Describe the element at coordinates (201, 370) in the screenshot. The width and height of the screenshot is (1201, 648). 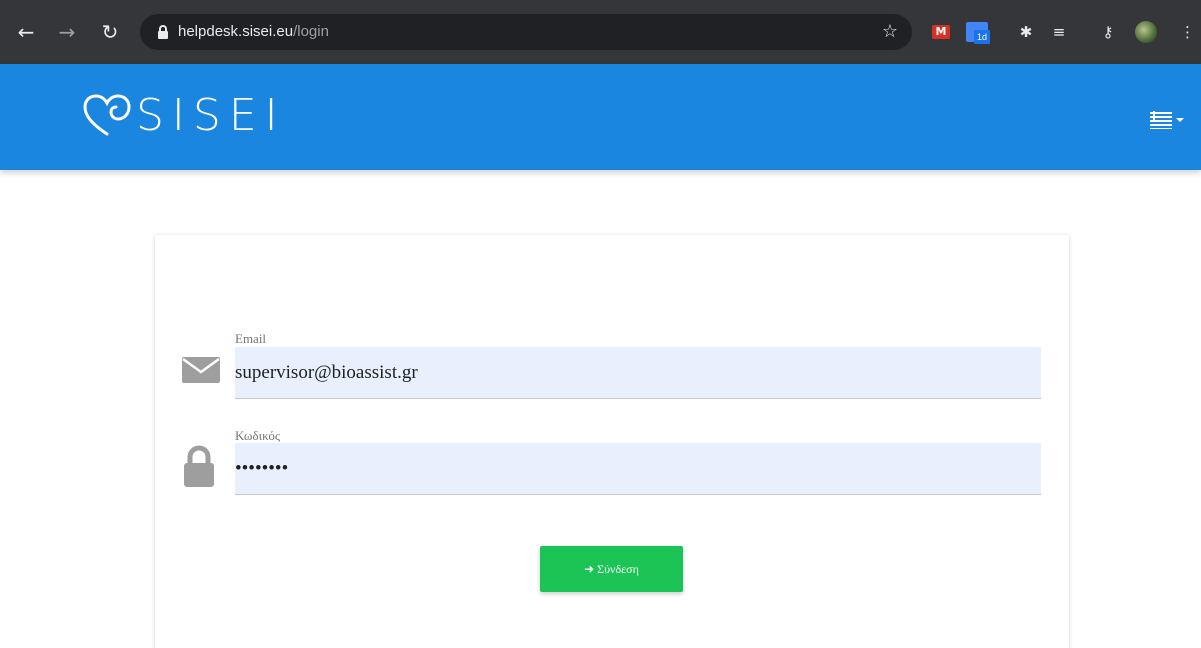
I see `envelope-icon` at that location.